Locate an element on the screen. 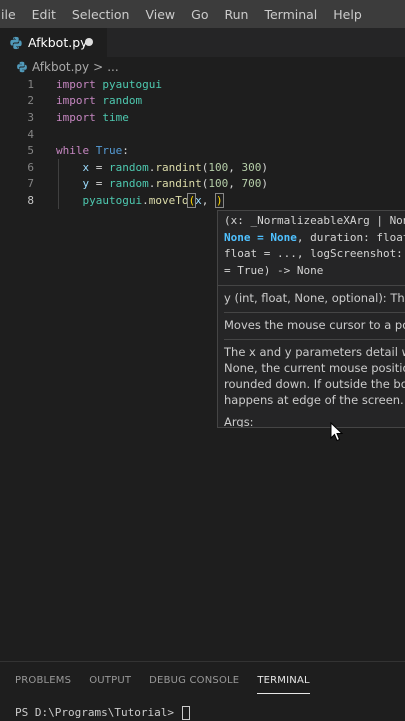  menu-selection: Selection is located at coordinates (101, 14).